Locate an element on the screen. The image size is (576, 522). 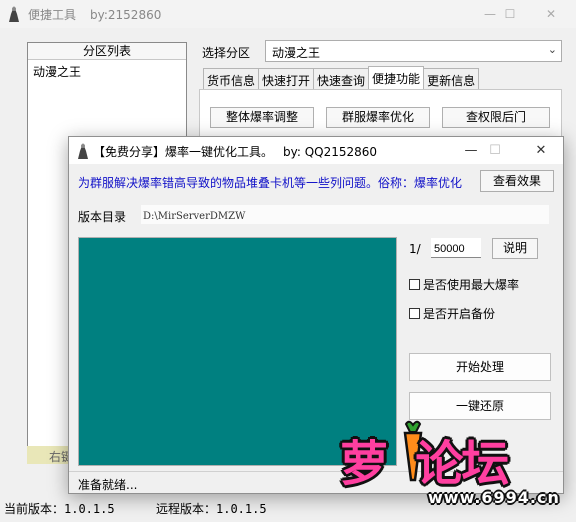
watermark-text: 萝 论坛 is located at coordinates (424, 464).